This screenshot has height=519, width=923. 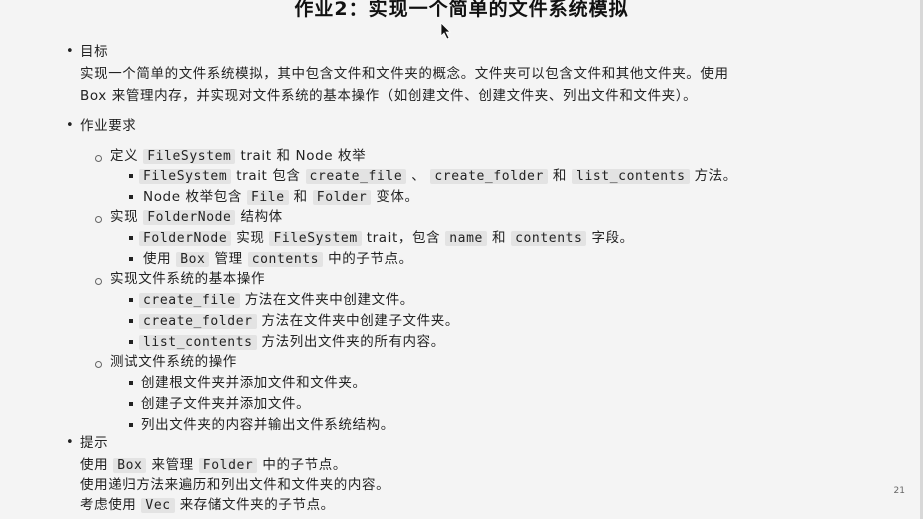 What do you see at coordinates (461, 10) in the screenshot?
I see `slide-title: 作业2：实现一个简单的文件系统模拟` at bounding box center [461, 10].